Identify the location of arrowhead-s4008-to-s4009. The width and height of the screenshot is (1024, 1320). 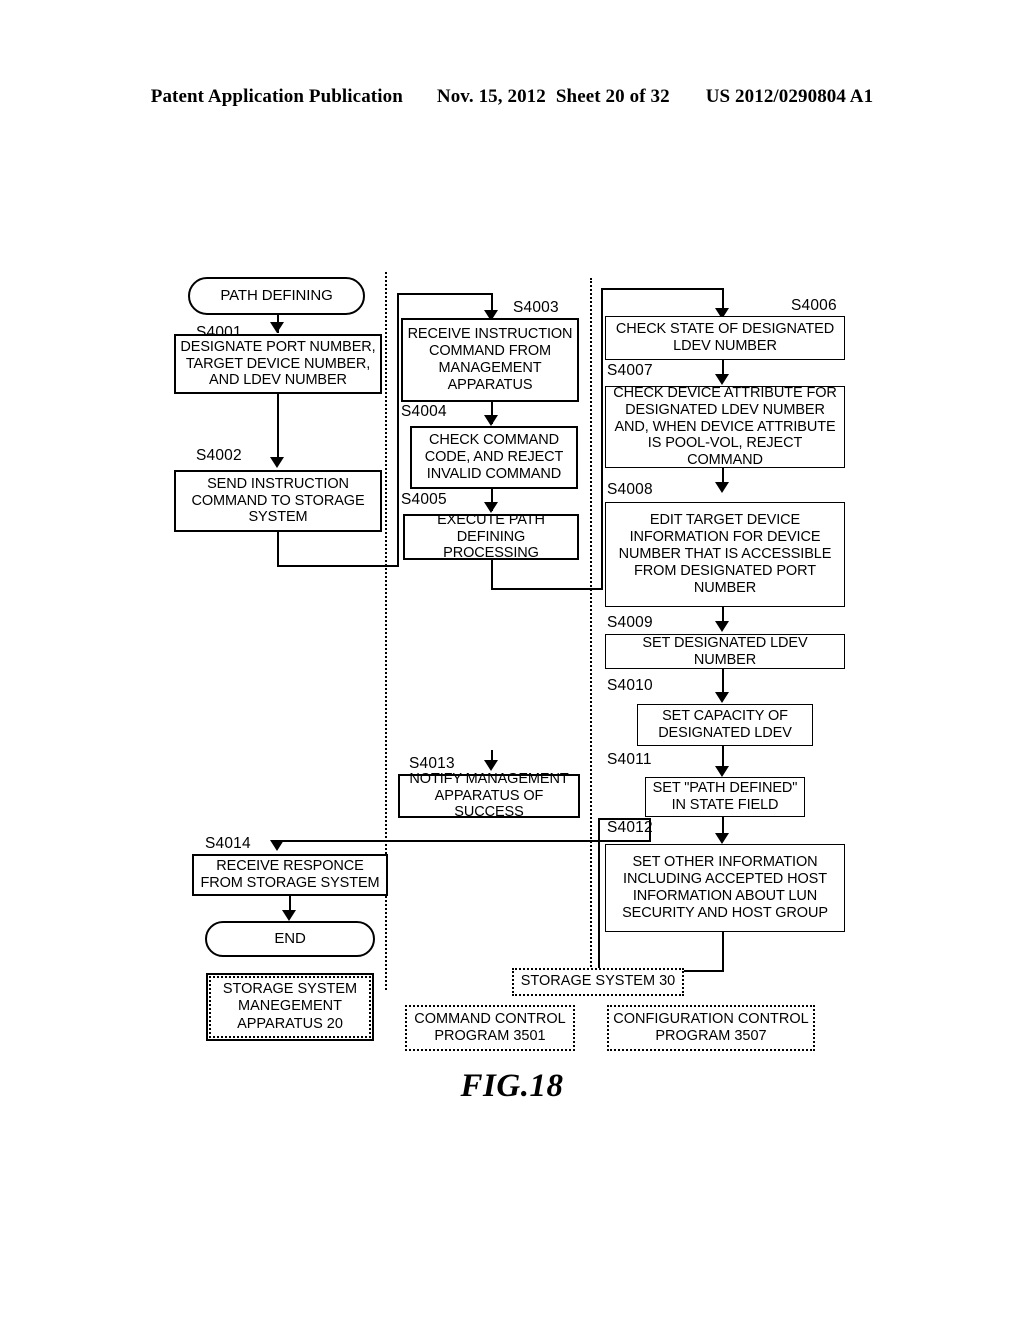
(722, 626).